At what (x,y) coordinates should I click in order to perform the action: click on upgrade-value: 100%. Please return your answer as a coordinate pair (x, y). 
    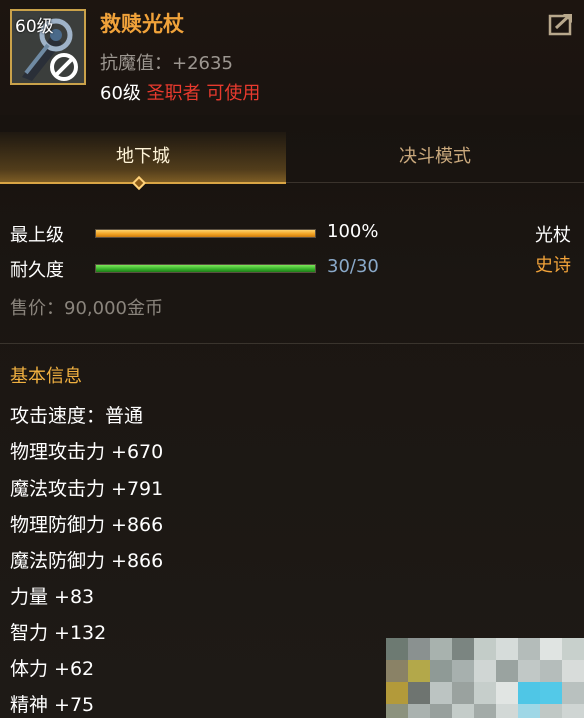
    Looking at the image, I should click on (353, 231).